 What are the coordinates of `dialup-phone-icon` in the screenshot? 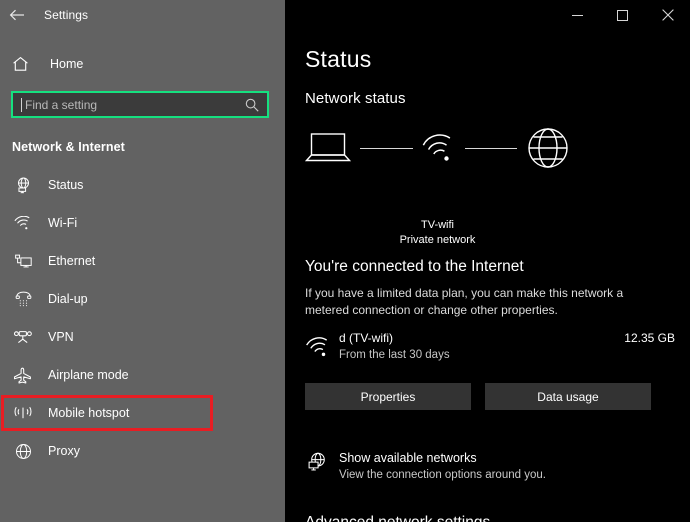 It's located at (23, 299).